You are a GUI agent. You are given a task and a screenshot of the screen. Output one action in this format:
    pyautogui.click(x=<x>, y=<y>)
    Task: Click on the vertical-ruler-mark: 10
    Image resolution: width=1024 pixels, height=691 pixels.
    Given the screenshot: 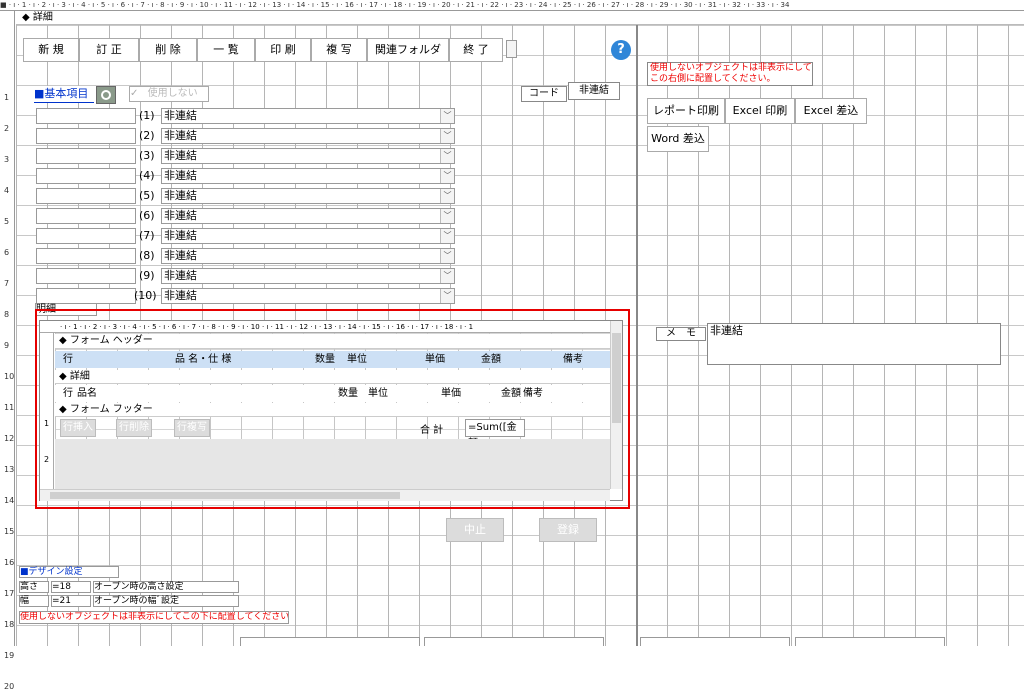 What is the action you would take?
    pyautogui.click(x=9, y=376)
    